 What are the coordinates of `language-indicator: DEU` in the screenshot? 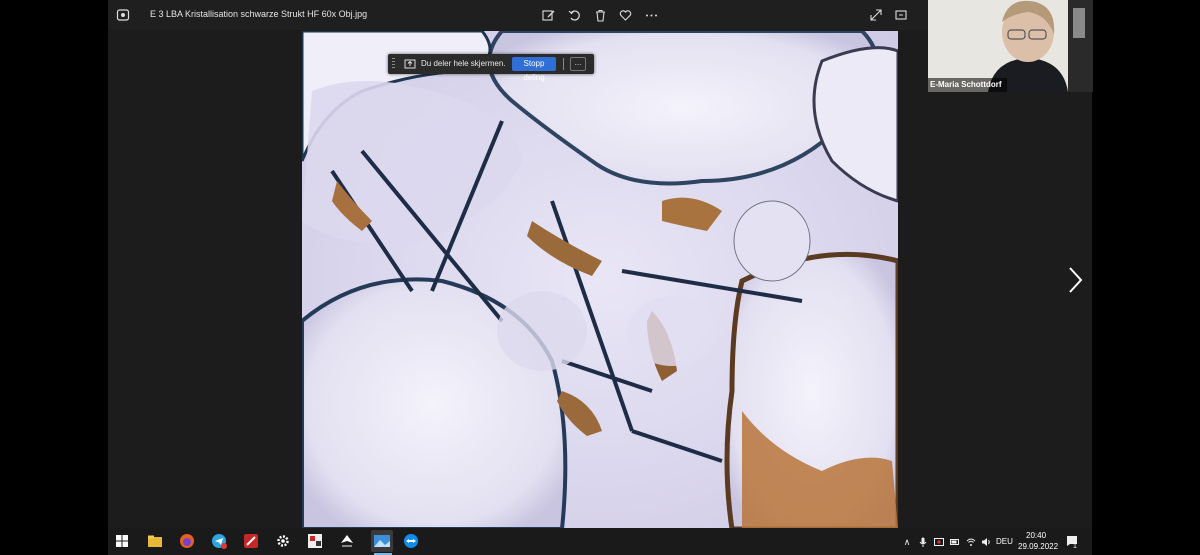 It's located at (1004, 541).